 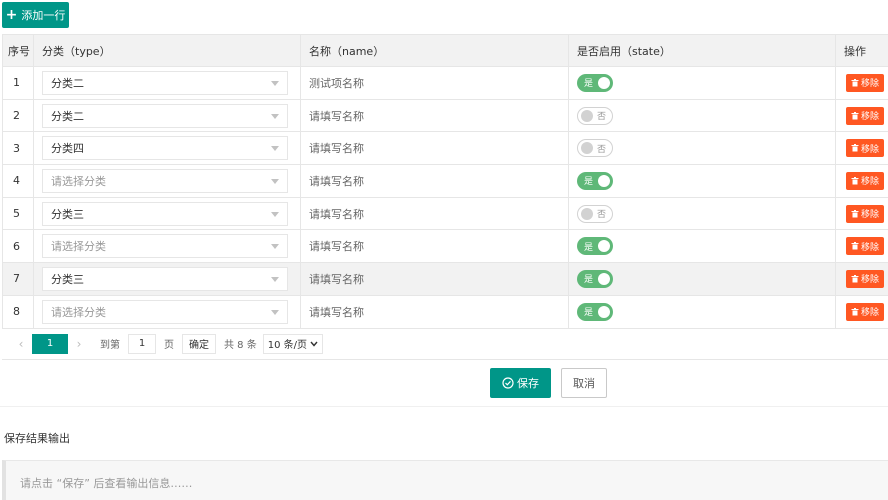 I want to click on pagination: ‹ 1 › 到第 1 页 确定 共 8 条 10 条/页, so click(x=445, y=344).